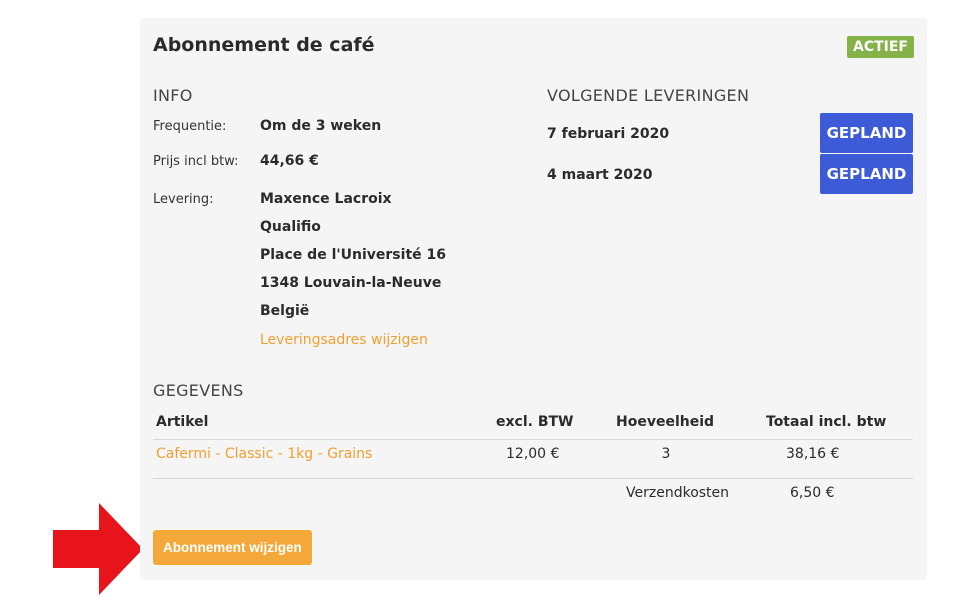  Describe the element at coordinates (353, 255) in the screenshot. I see `address-line-street: Place de l'Université 16` at that location.